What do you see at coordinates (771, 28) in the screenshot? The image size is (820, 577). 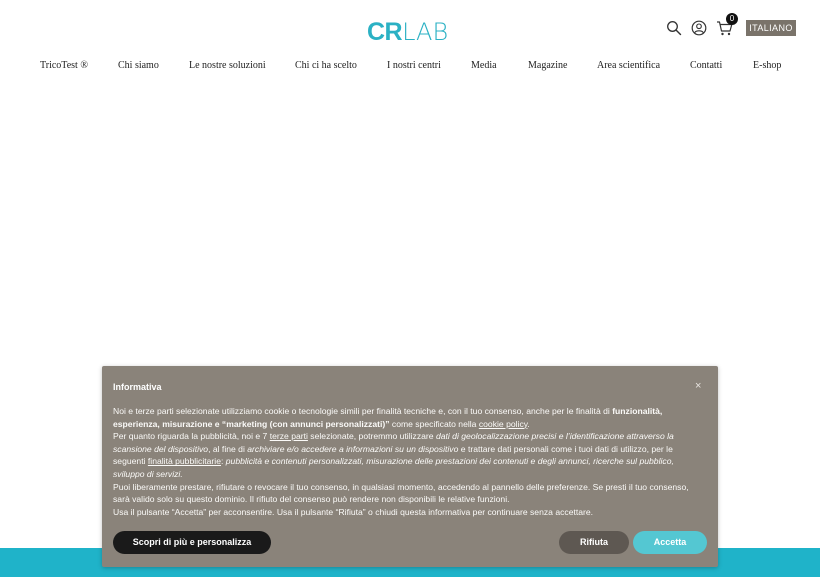 I see `language-selector: ITALIANO` at bounding box center [771, 28].